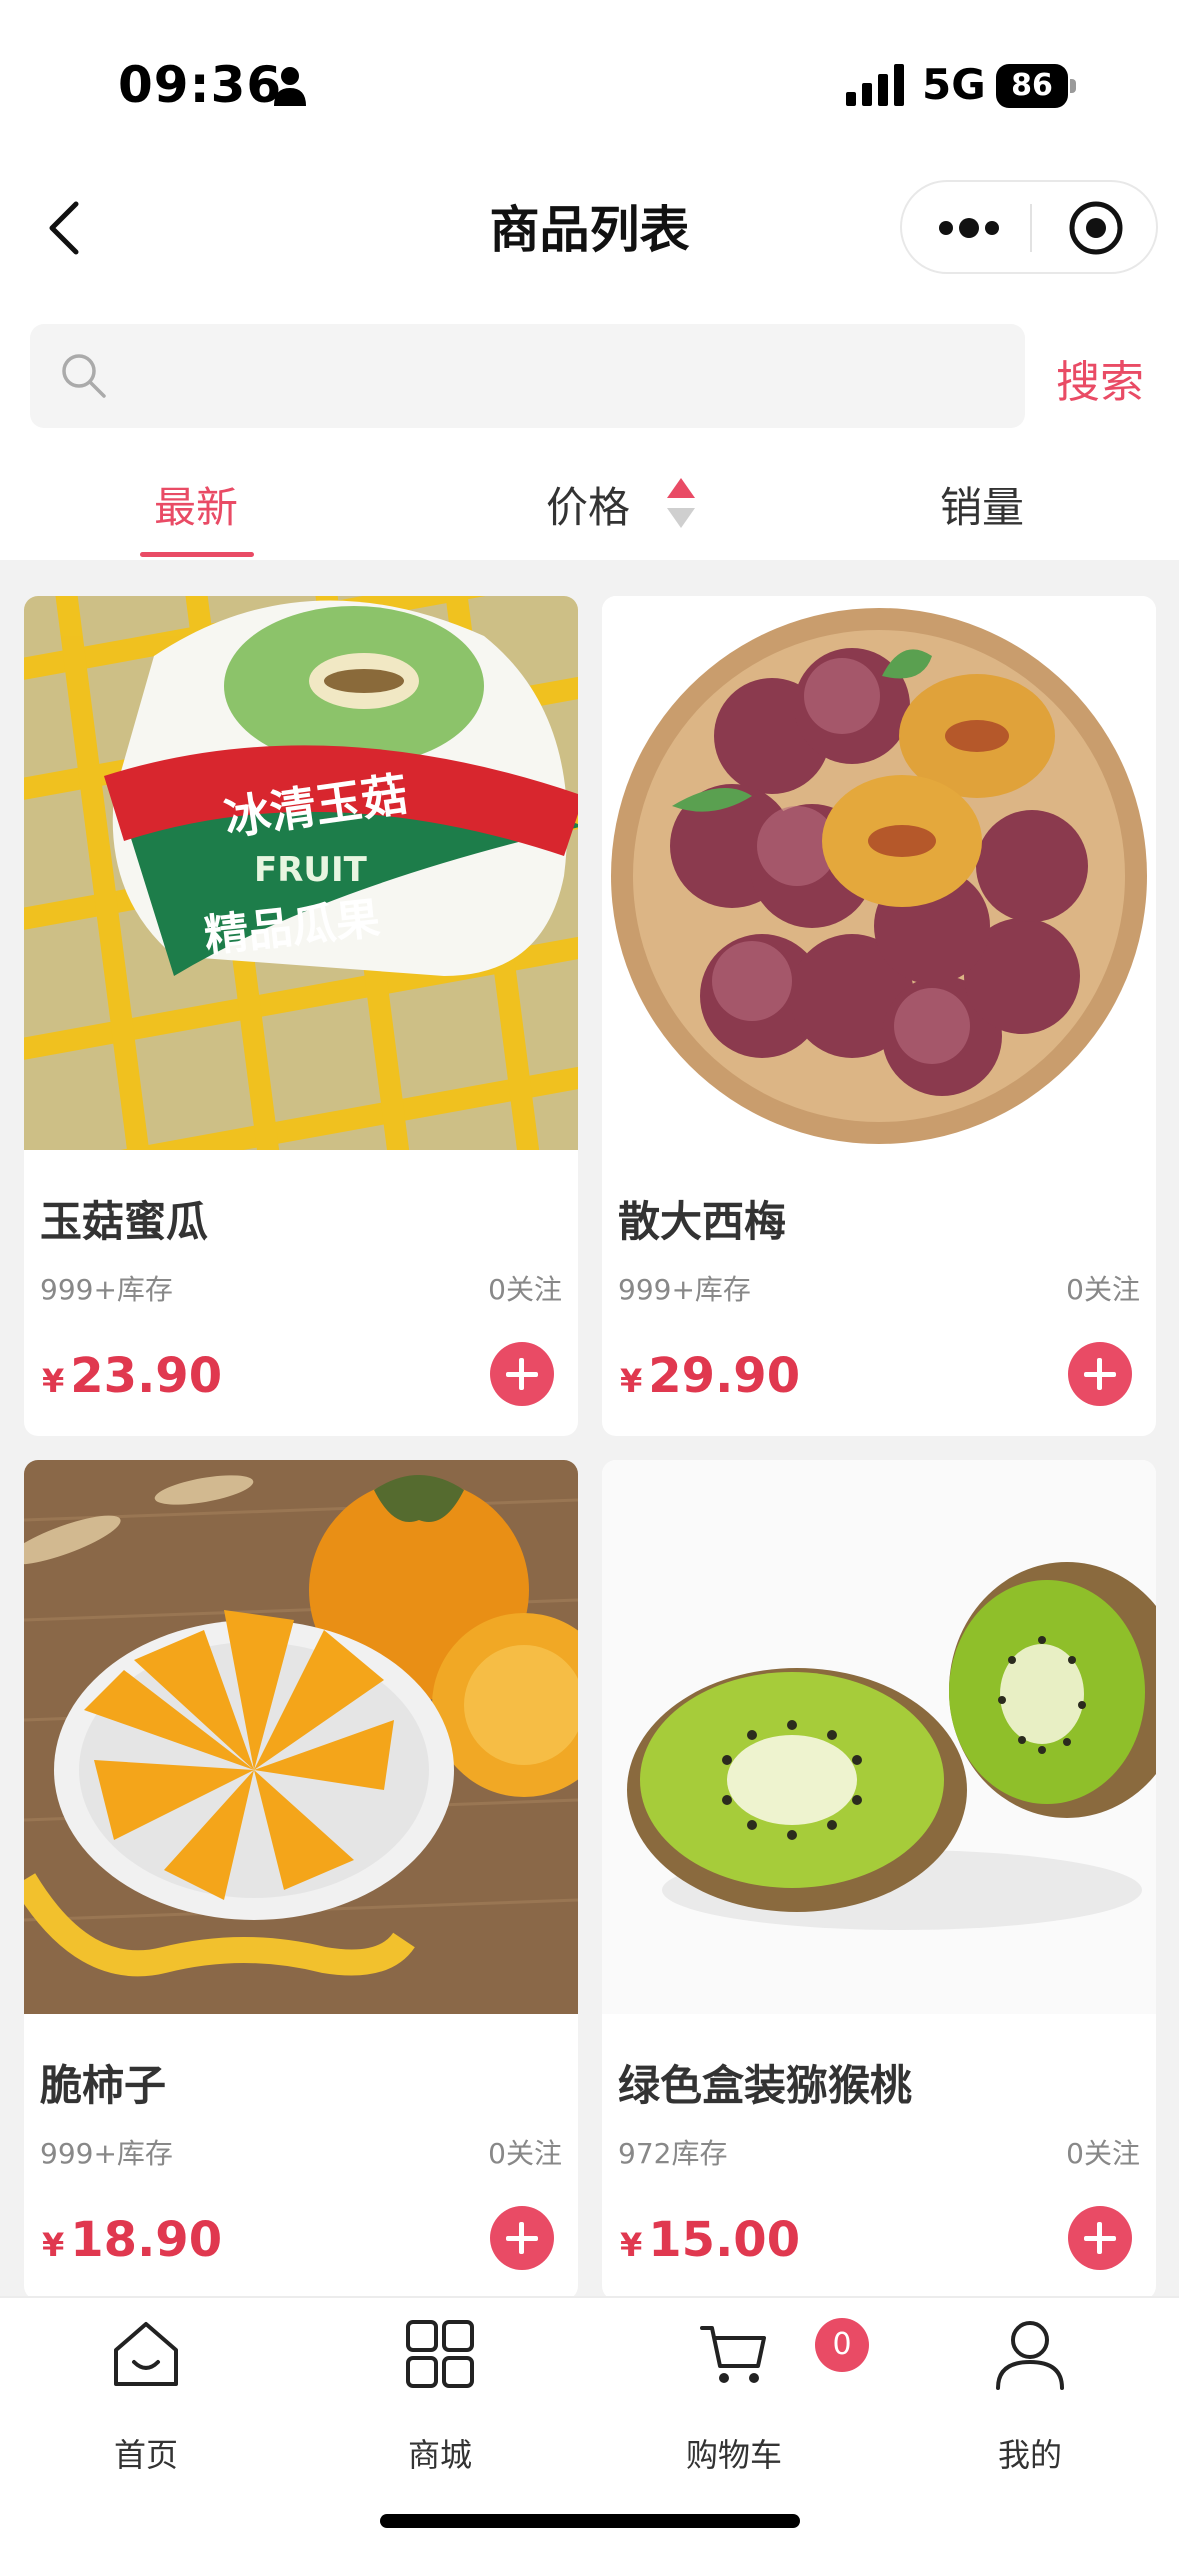  Describe the element at coordinates (733, 2455) in the screenshot. I see `tabbar-label: 购物车` at that location.